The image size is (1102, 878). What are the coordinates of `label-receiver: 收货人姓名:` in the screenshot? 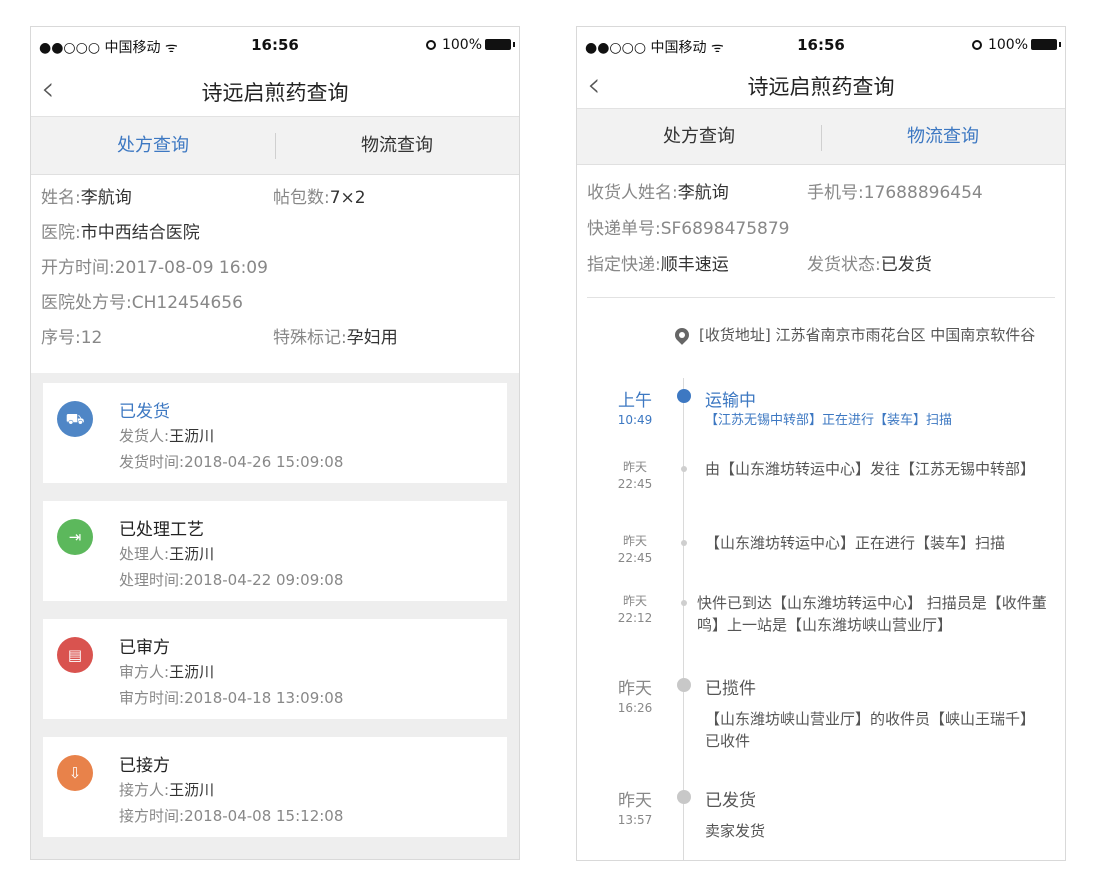 It's located at (632, 193).